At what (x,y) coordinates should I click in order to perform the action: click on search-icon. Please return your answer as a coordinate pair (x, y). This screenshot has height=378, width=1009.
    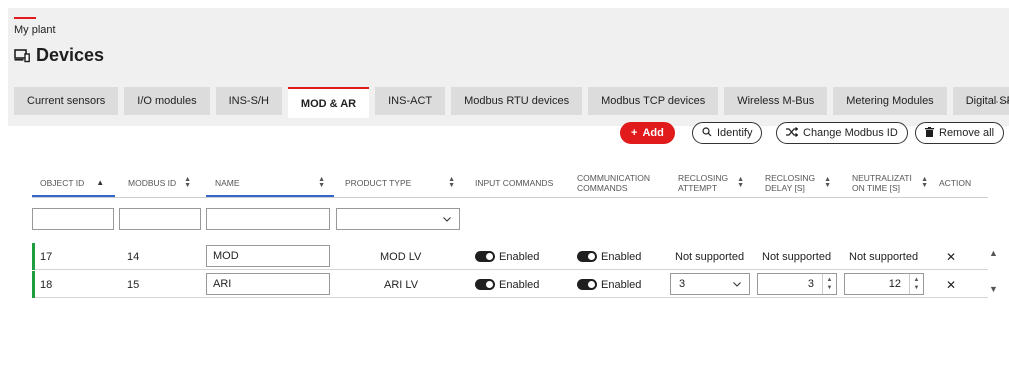
    Looking at the image, I should click on (707, 133).